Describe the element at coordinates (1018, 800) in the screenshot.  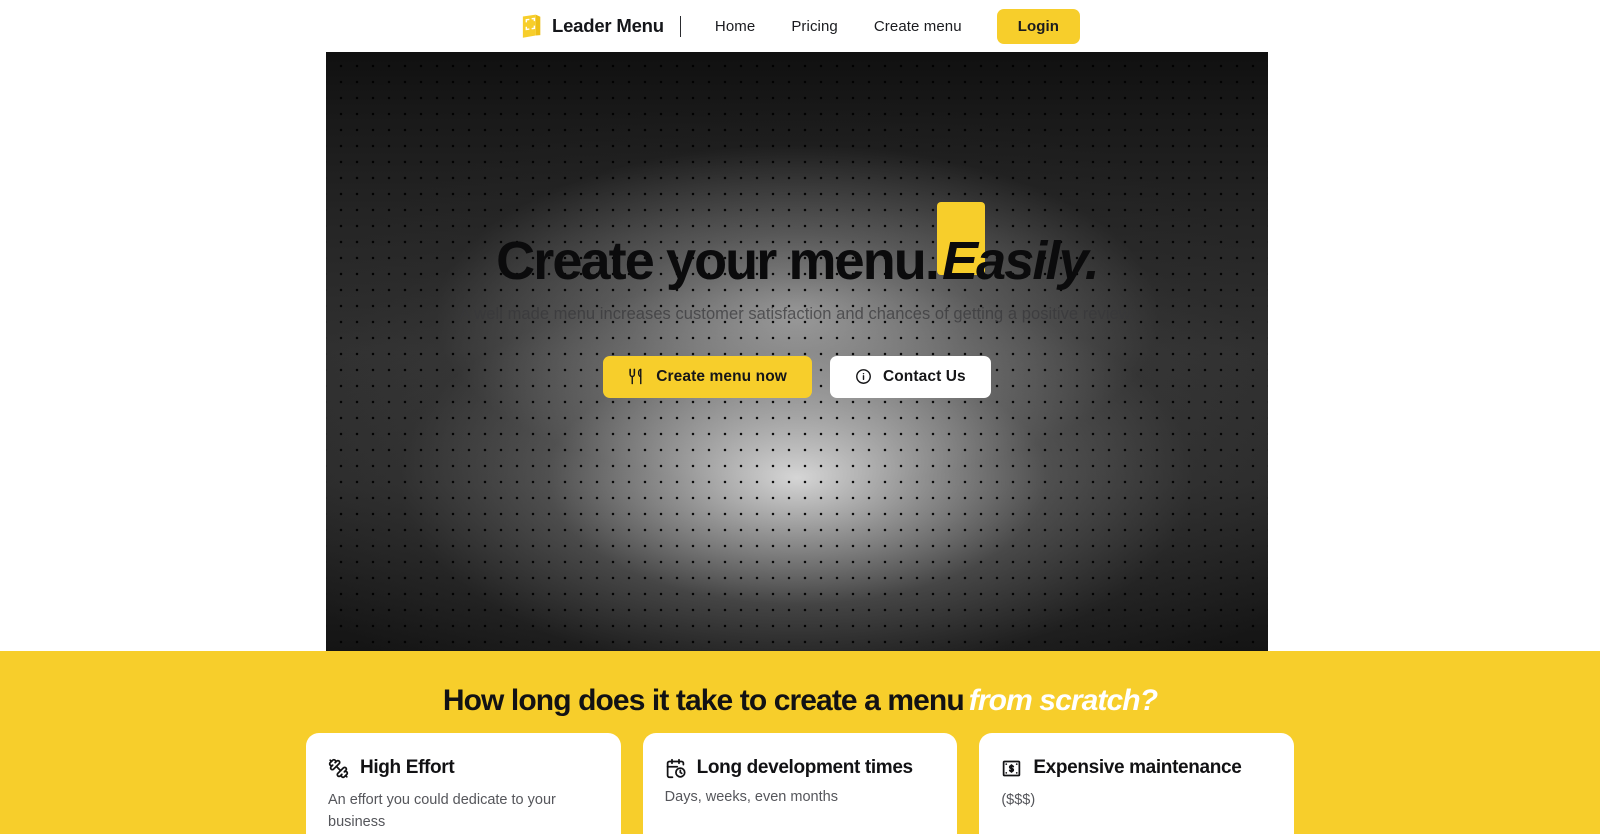
I see `card-description: ($$$)` at that location.